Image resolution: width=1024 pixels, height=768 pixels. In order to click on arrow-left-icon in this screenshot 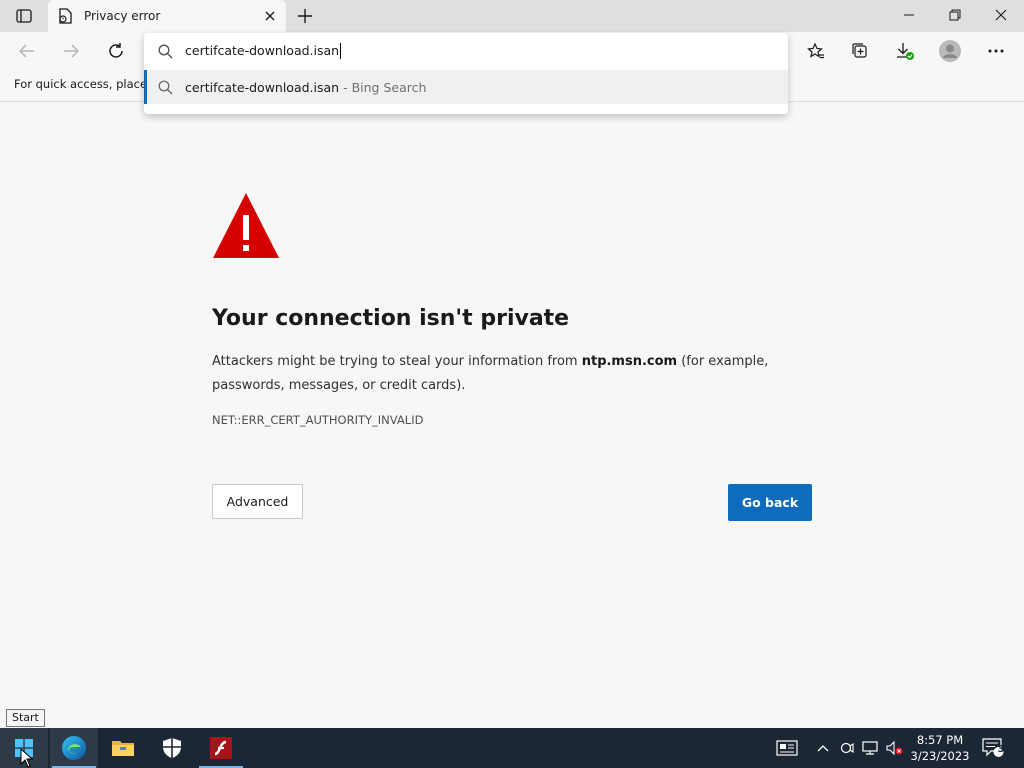, I will do `click(26, 51)`.